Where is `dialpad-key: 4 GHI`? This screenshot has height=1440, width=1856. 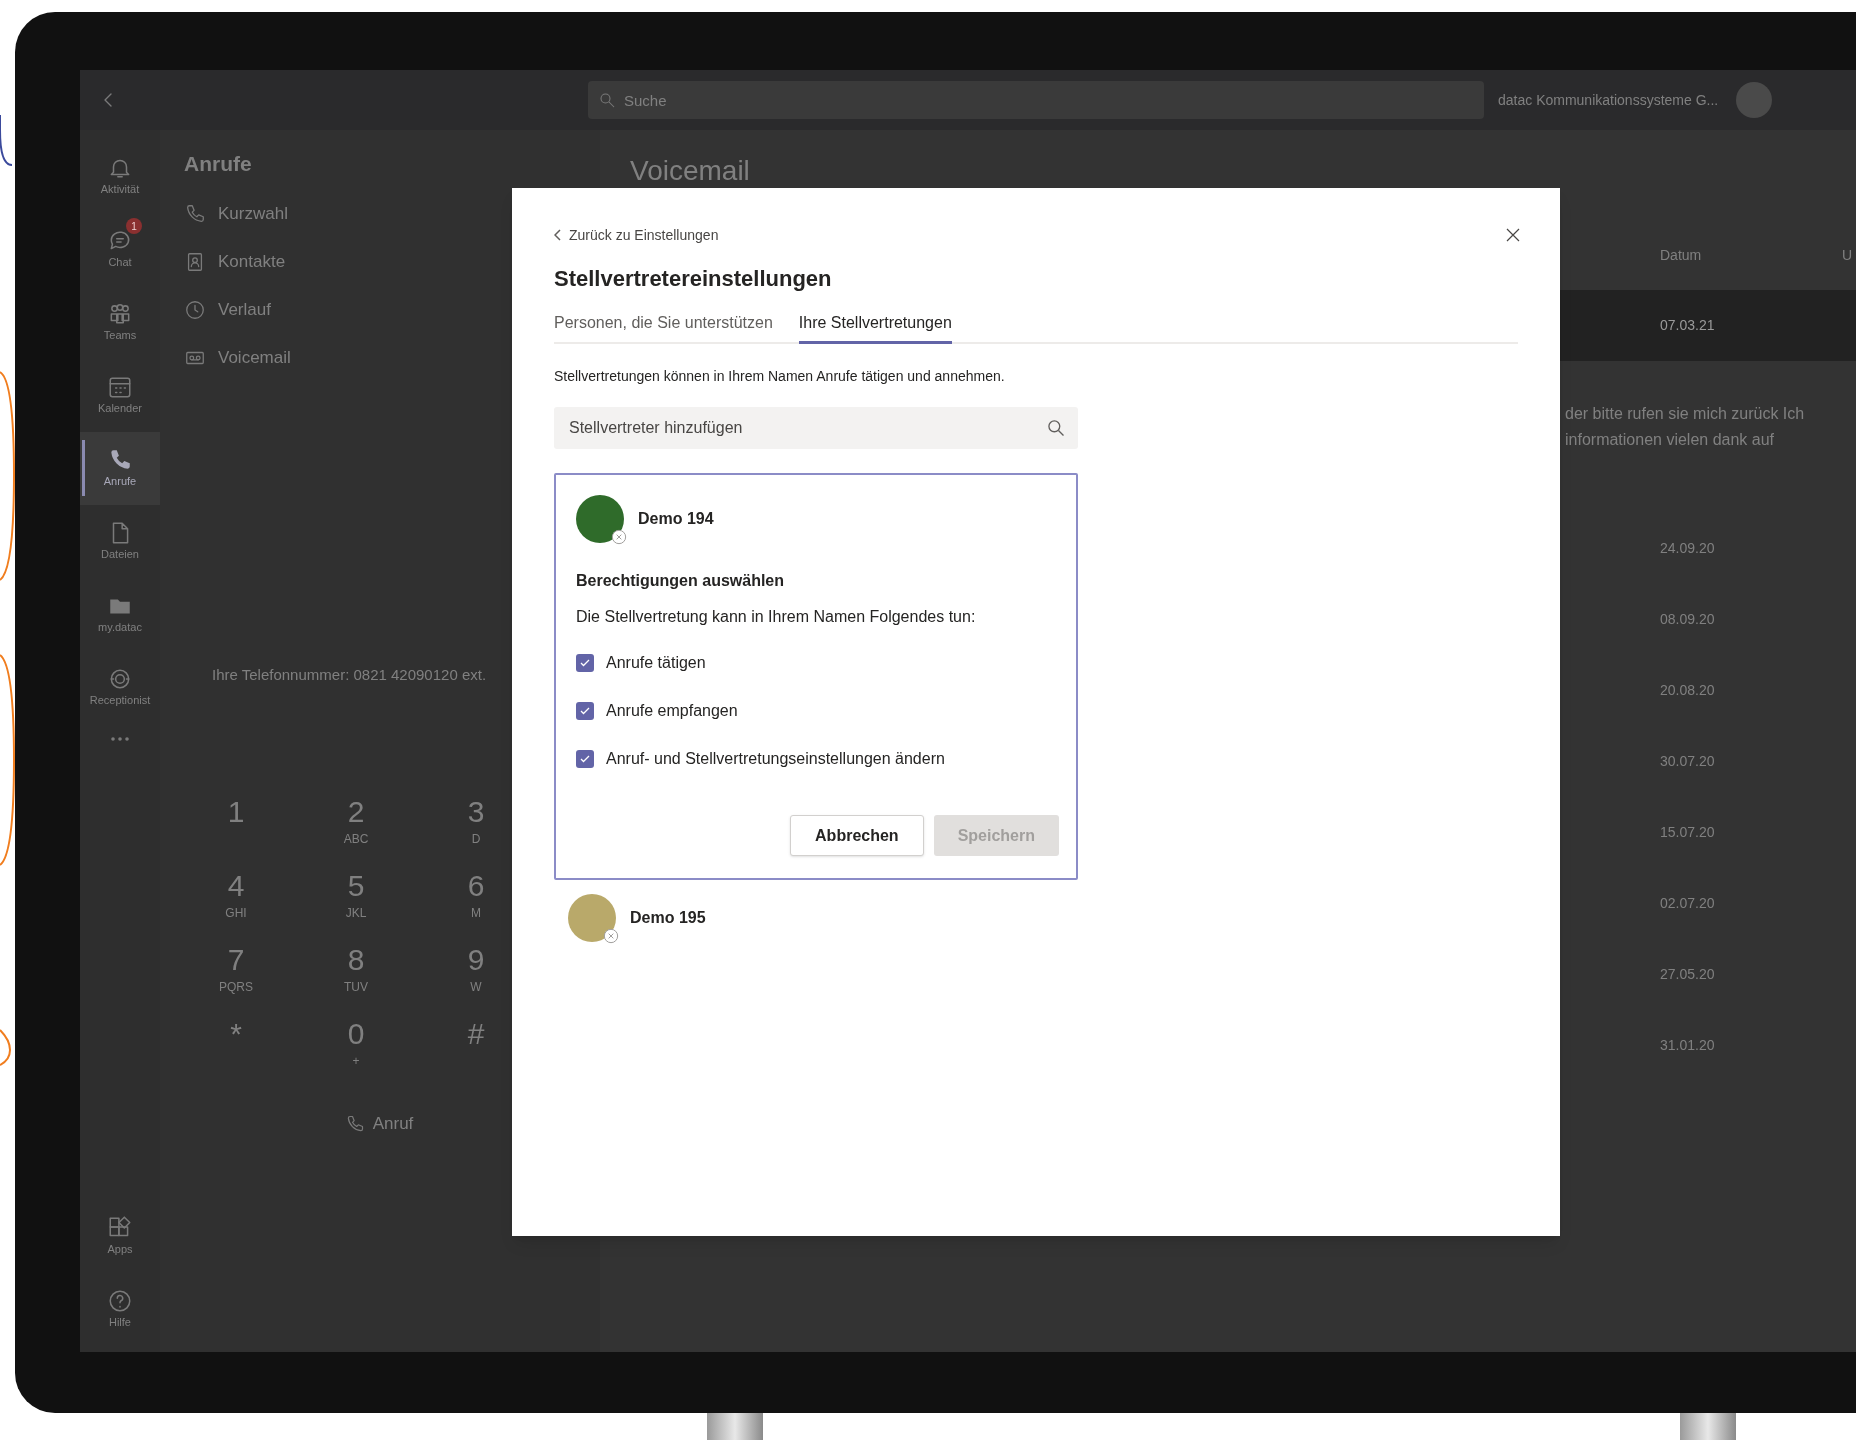
dialpad-key: 4 GHI is located at coordinates (236, 901).